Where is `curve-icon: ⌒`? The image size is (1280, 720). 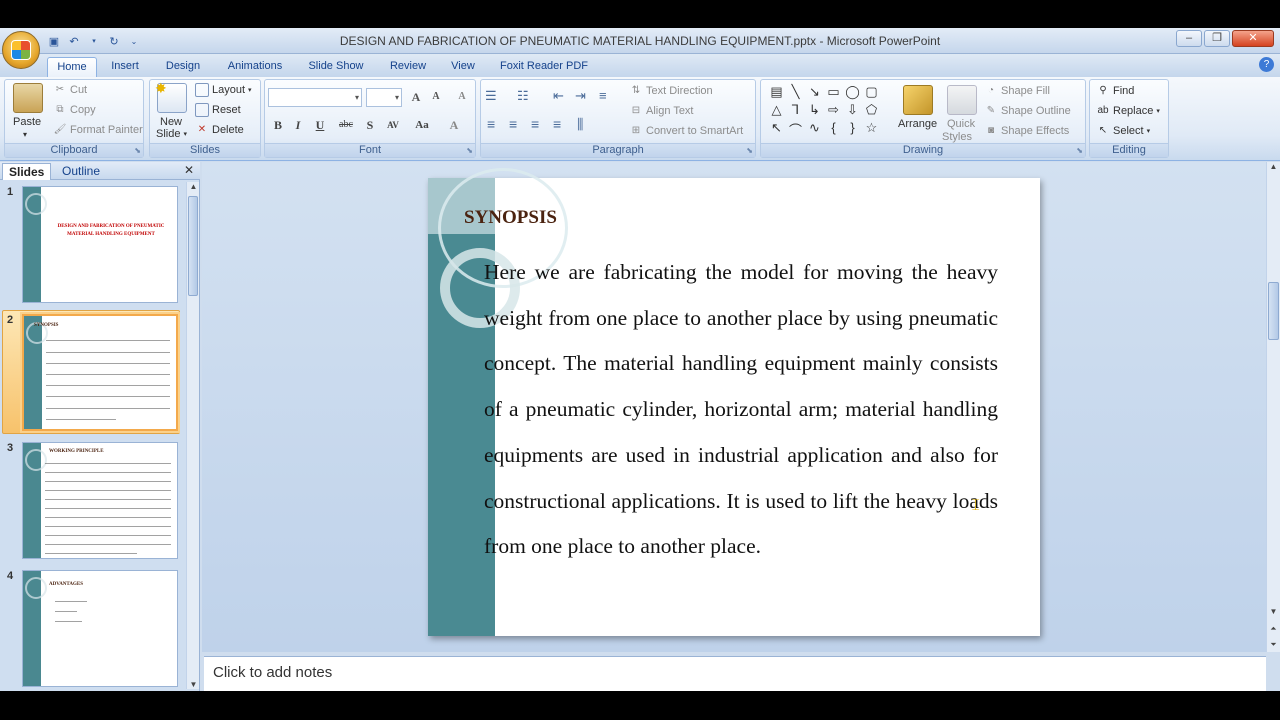
curve-icon: ⌒ is located at coordinates (795, 129).